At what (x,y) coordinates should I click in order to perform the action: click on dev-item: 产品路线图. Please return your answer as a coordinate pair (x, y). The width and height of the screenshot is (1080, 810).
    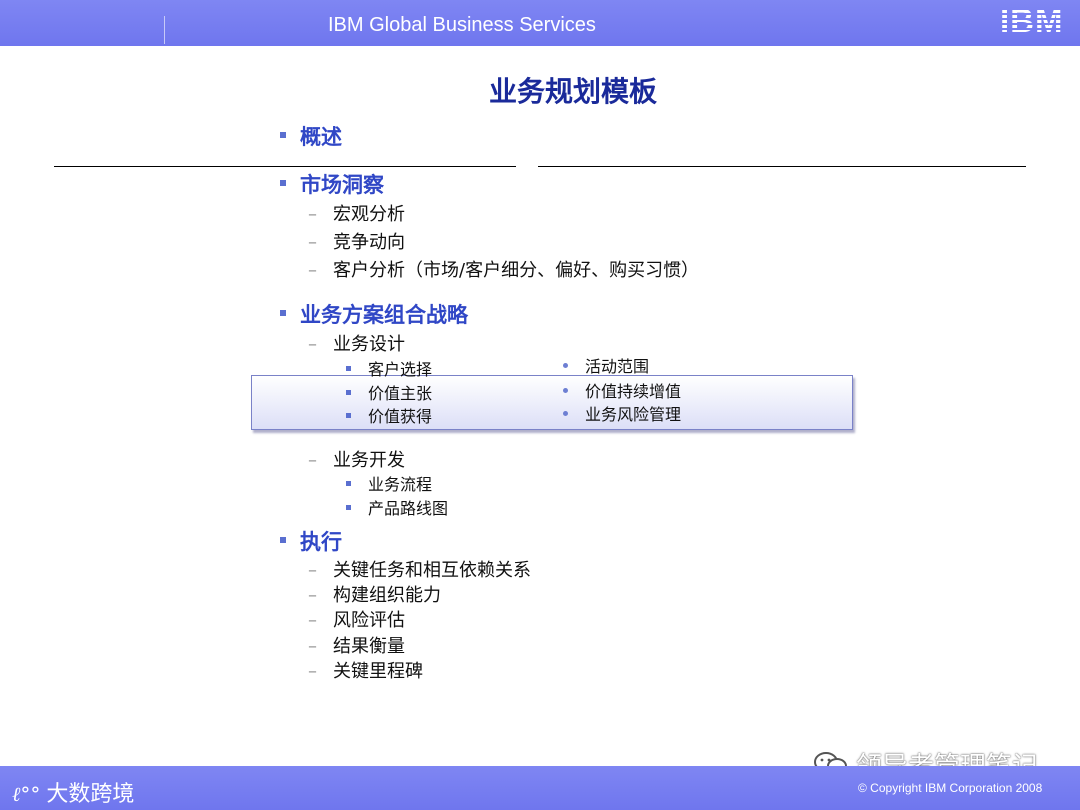
    Looking at the image, I should click on (397, 507).